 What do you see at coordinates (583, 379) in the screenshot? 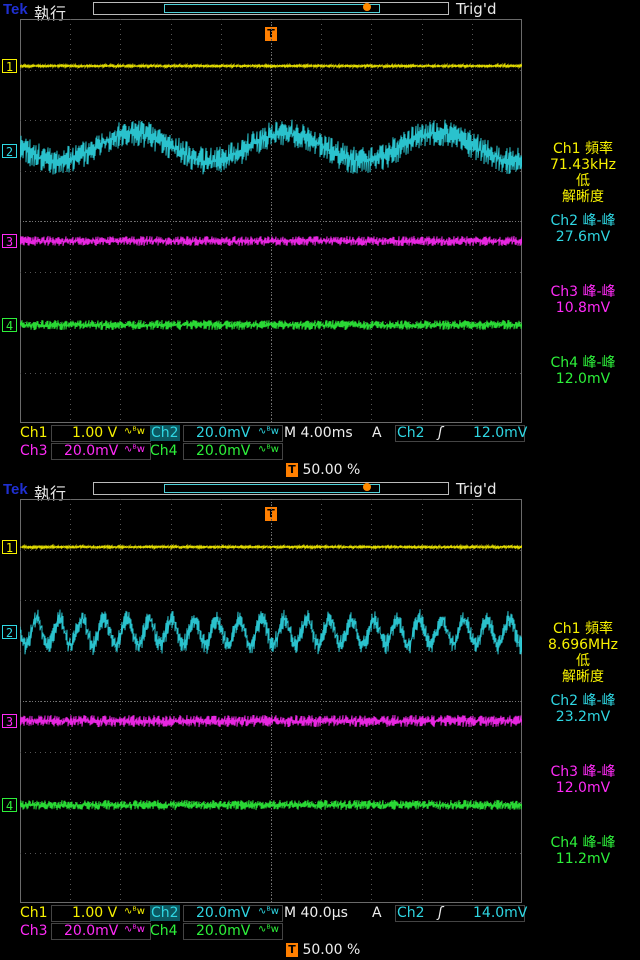
I see `ch4-measure-value: 12.0mV` at bounding box center [583, 379].